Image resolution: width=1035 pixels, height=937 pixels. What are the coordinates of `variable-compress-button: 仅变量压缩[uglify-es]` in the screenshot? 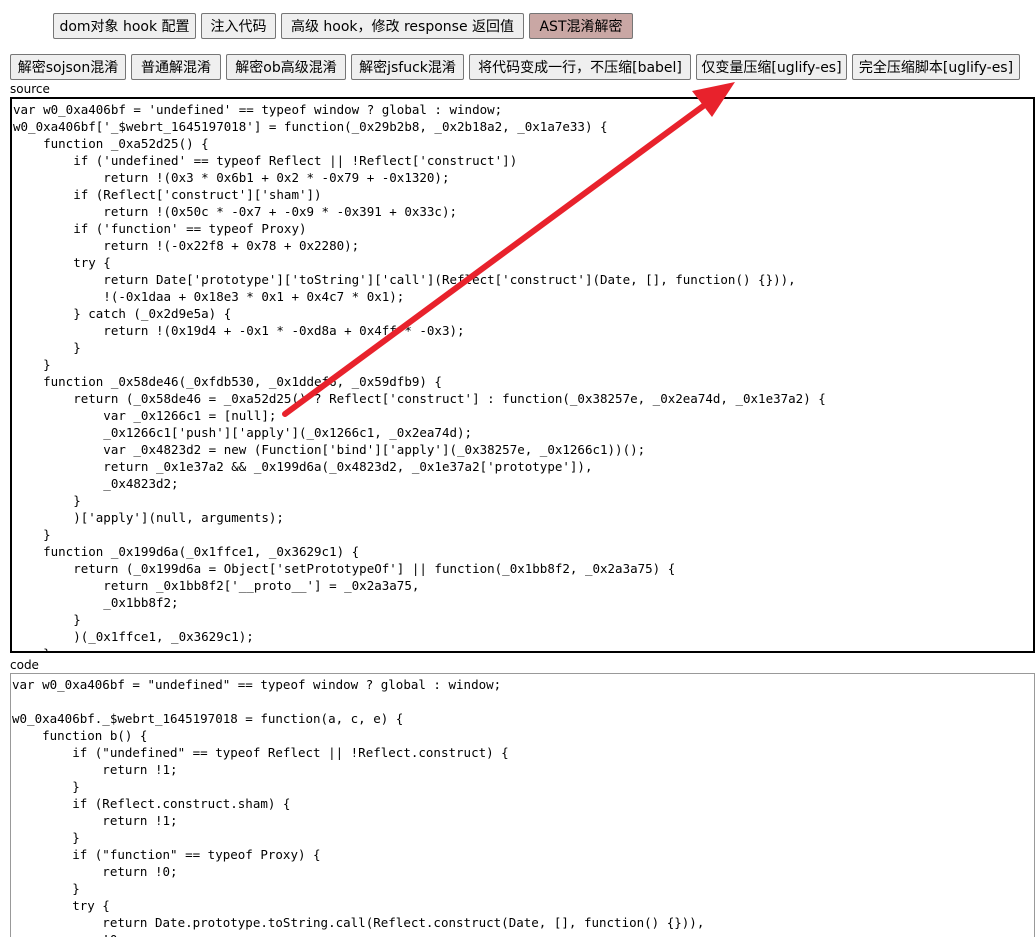 It's located at (771, 67).